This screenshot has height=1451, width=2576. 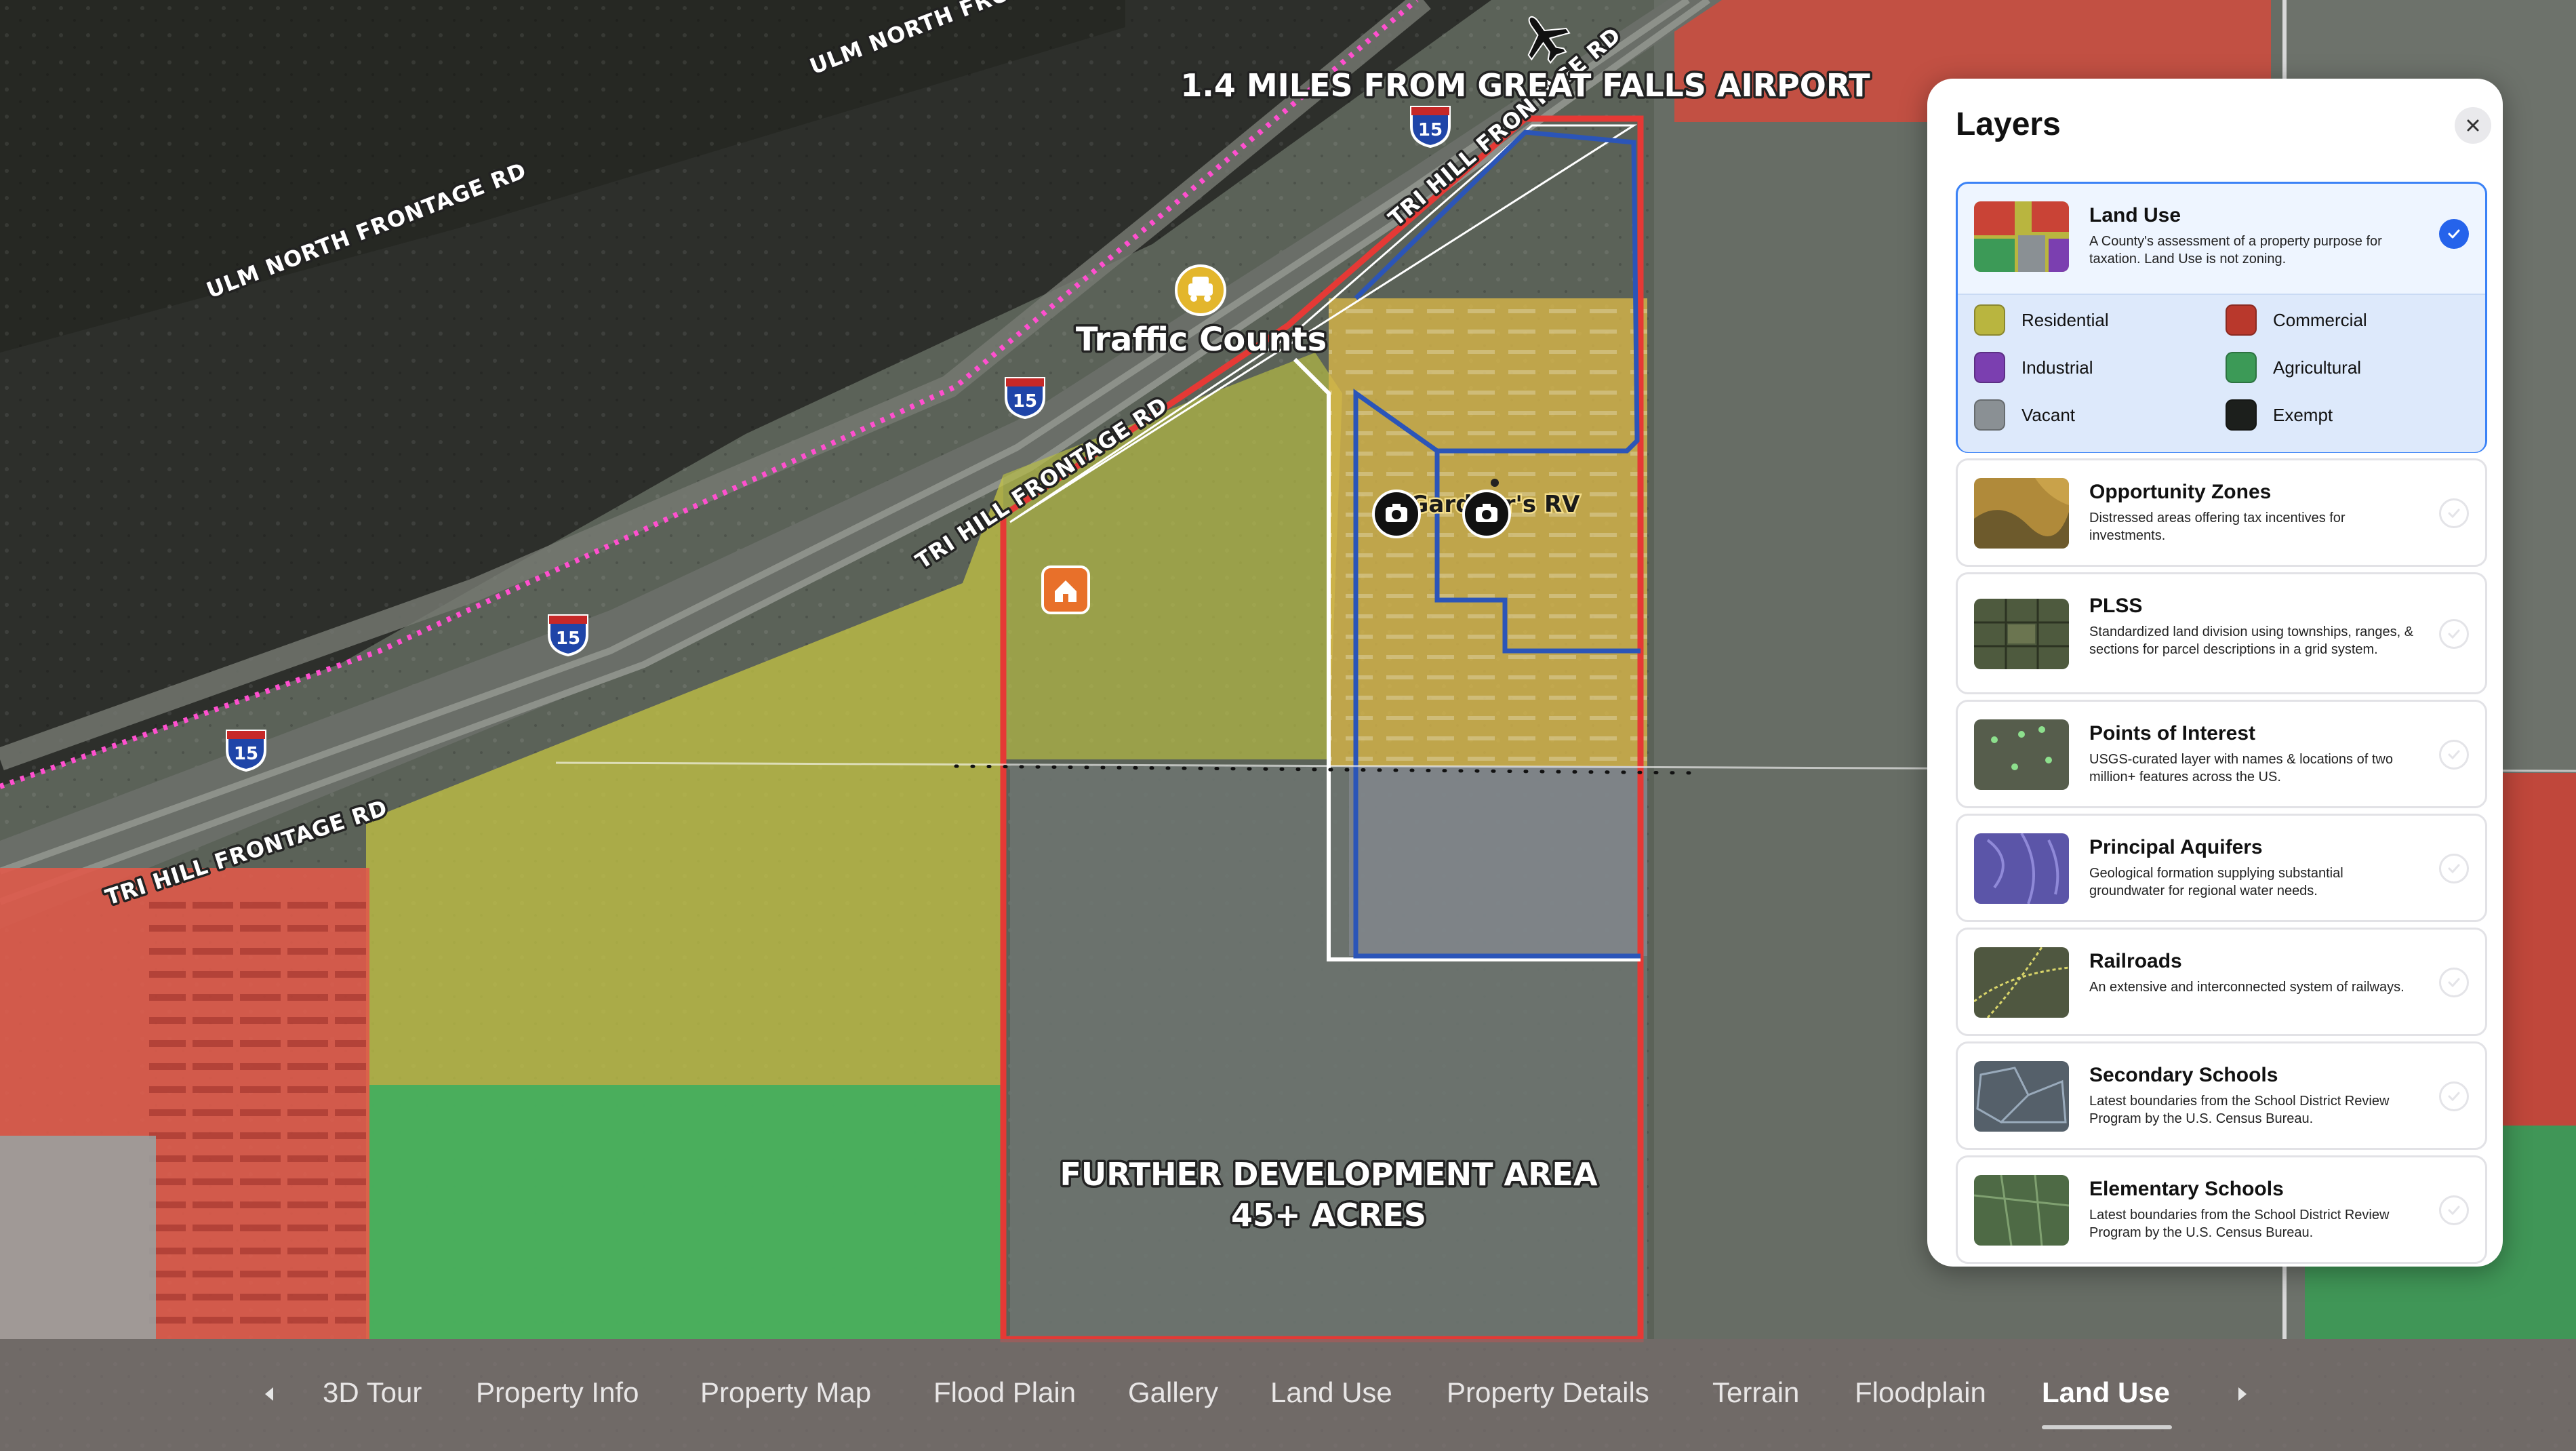 What do you see at coordinates (2296, 320) in the screenshot?
I see `legend-item-commercial: Commercial` at bounding box center [2296, 320].